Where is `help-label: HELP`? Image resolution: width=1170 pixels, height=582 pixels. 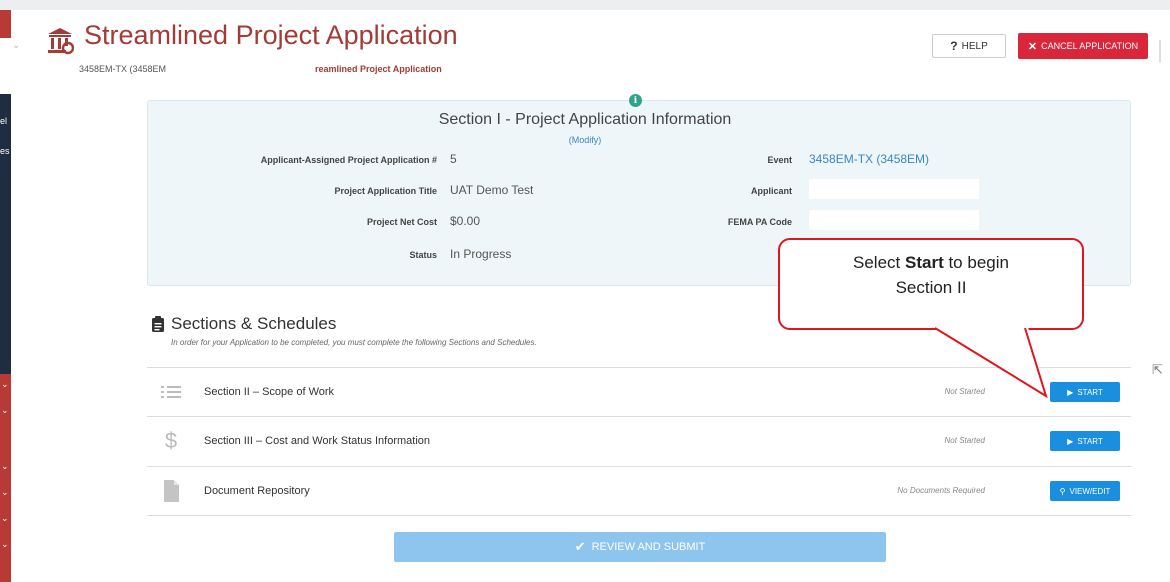
help-label: HELP is located at coordinates (974, 46).